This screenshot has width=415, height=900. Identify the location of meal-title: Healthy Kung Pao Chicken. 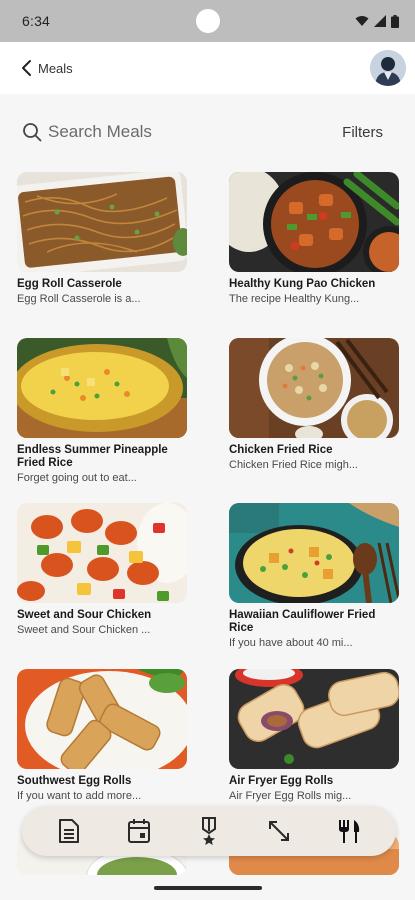
(302, 284).